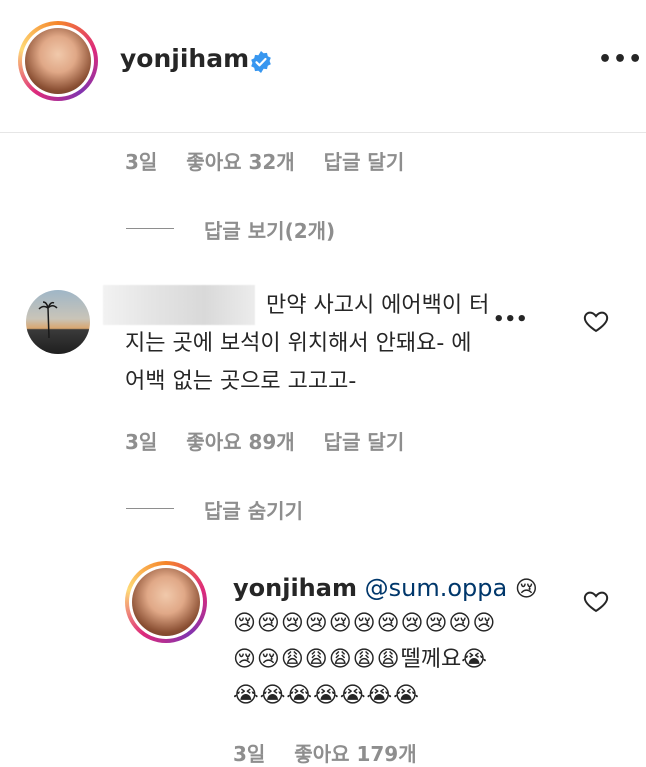 The width and height of the screenshot is (646, 767). I want to click on comment-more-icon: •••, so click(510, 319).